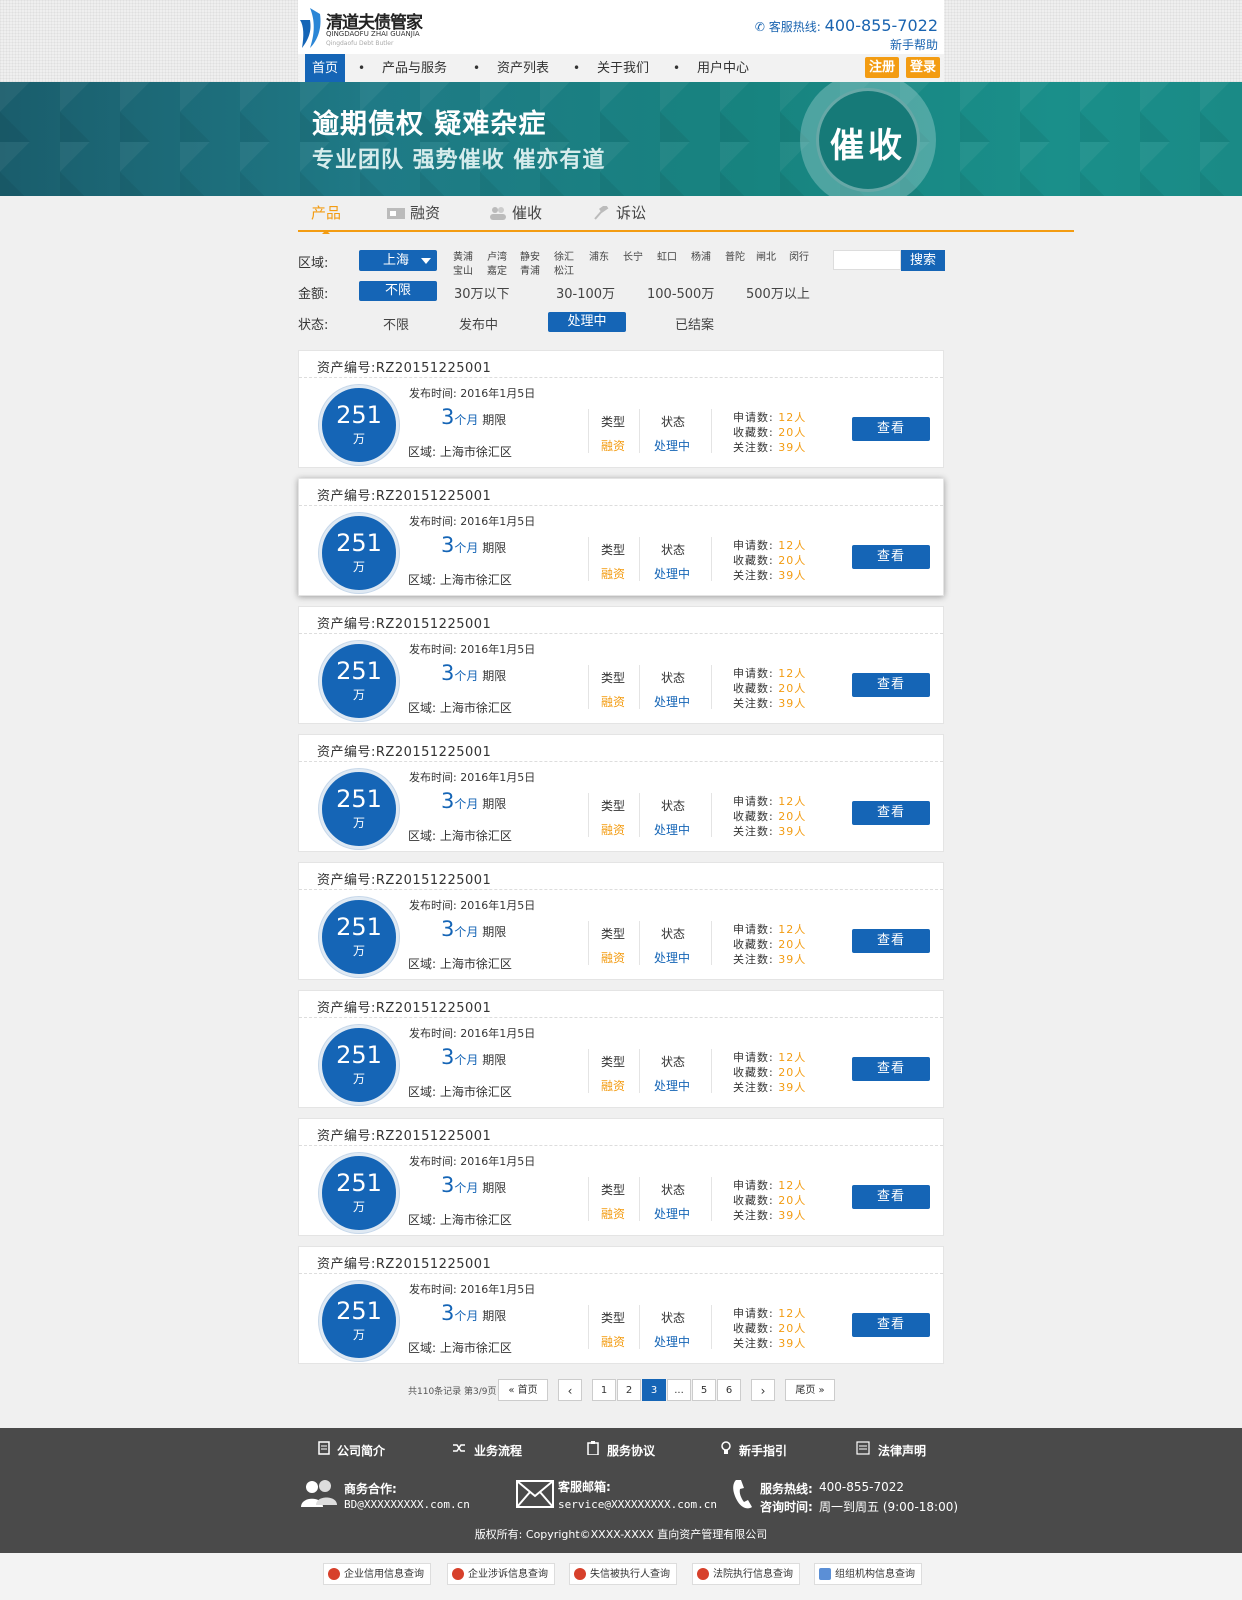 This screenshot has width=1242, height=1600. What do you see at coordinates (398, 291) in the screenshot?
I see `amount-option-any: 不限` at bounding box center [398, 291].